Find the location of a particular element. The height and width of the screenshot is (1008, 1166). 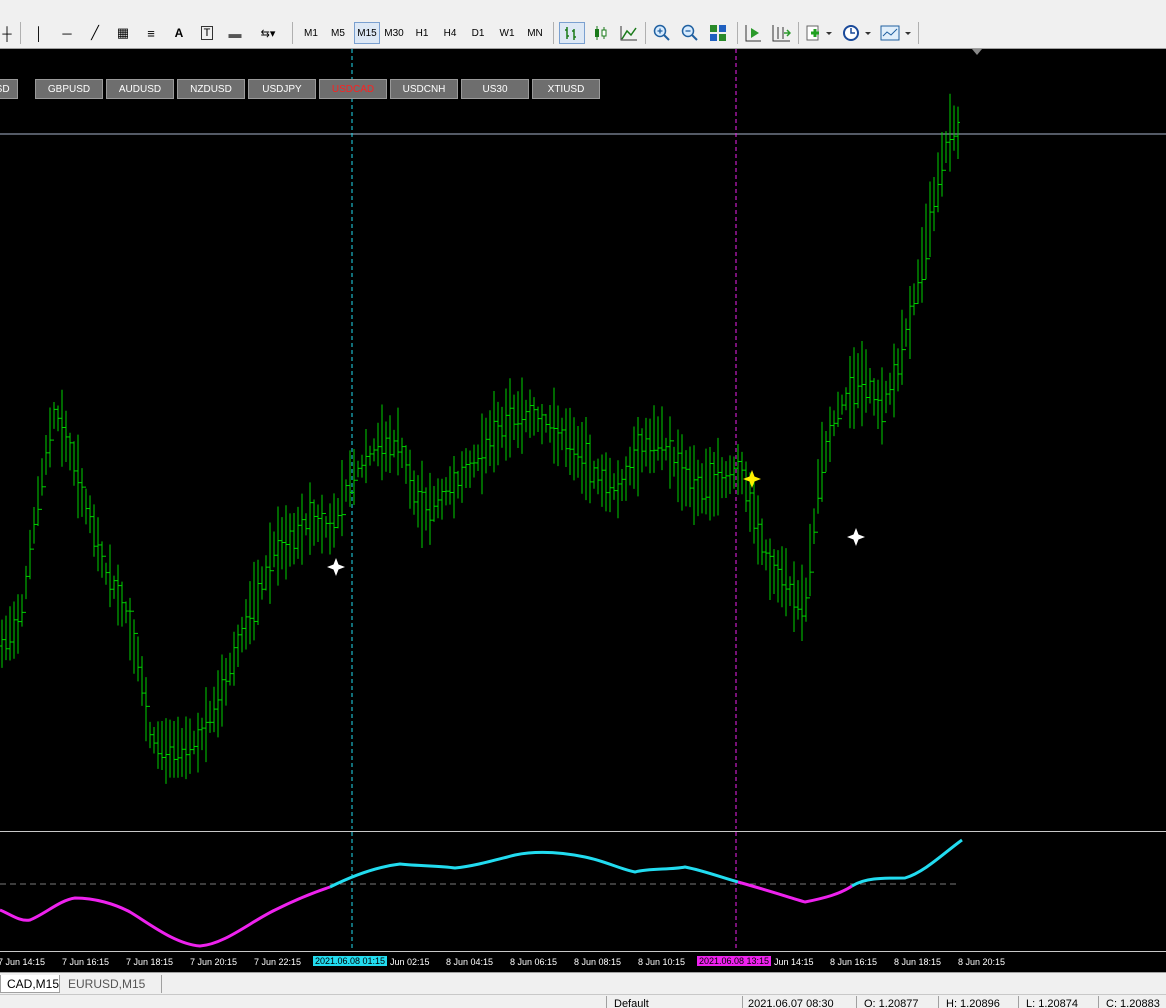

text-label-icon: T is located at coordinates (207, 33).